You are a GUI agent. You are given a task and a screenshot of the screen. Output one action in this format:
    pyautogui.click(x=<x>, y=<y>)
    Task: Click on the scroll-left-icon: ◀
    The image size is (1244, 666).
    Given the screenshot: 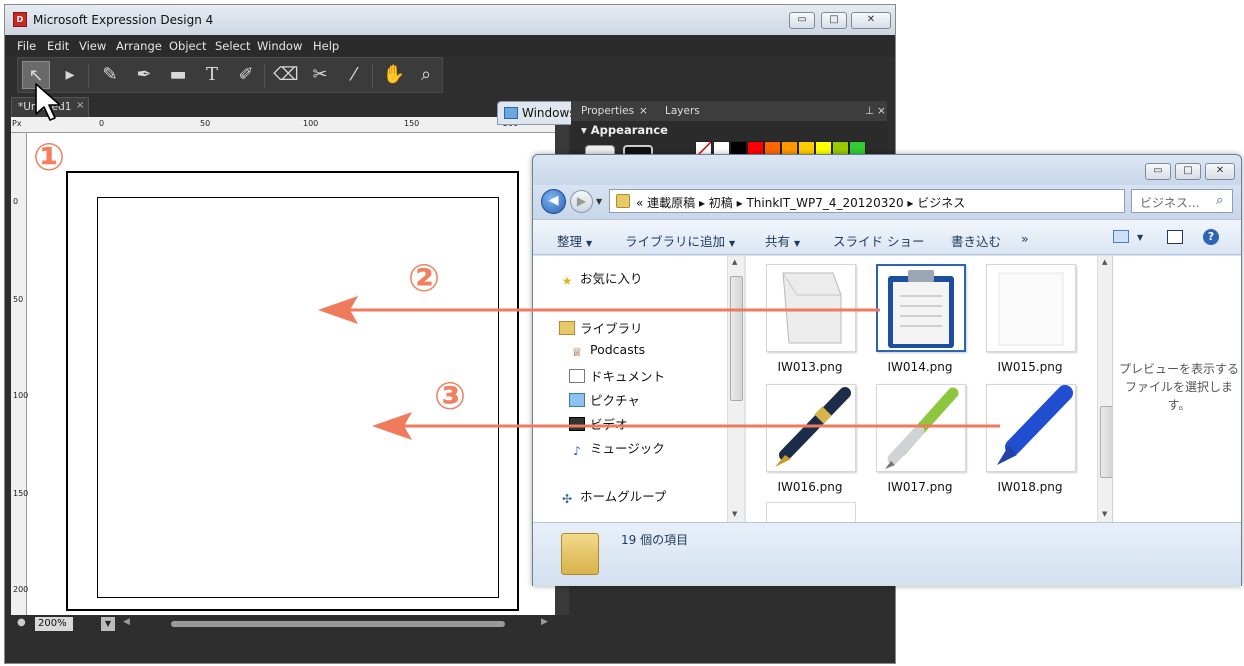 What is the action you would take?
    pyautogui.click(x=126, y=622)
    